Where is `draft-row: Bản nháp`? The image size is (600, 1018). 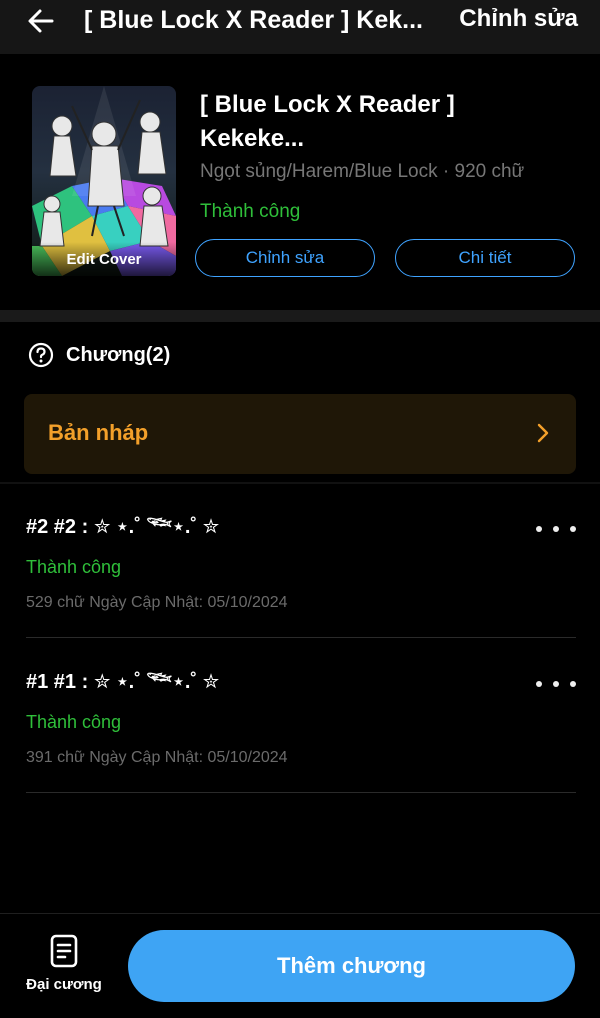
draft-row: Bản nháp is located at coordinates (300, 434).